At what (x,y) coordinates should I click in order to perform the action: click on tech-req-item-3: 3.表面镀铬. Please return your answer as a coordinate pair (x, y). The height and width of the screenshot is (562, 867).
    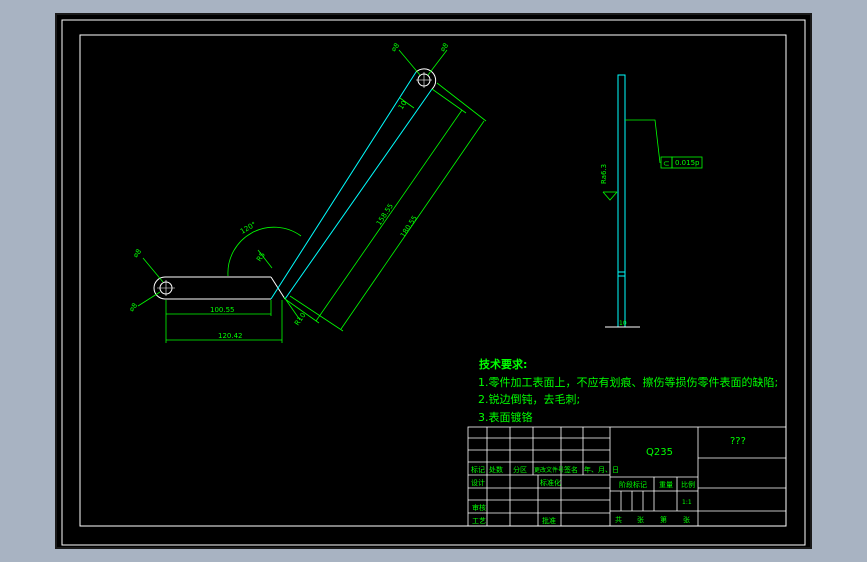
    Looking at the image, I should click on (505, 417).